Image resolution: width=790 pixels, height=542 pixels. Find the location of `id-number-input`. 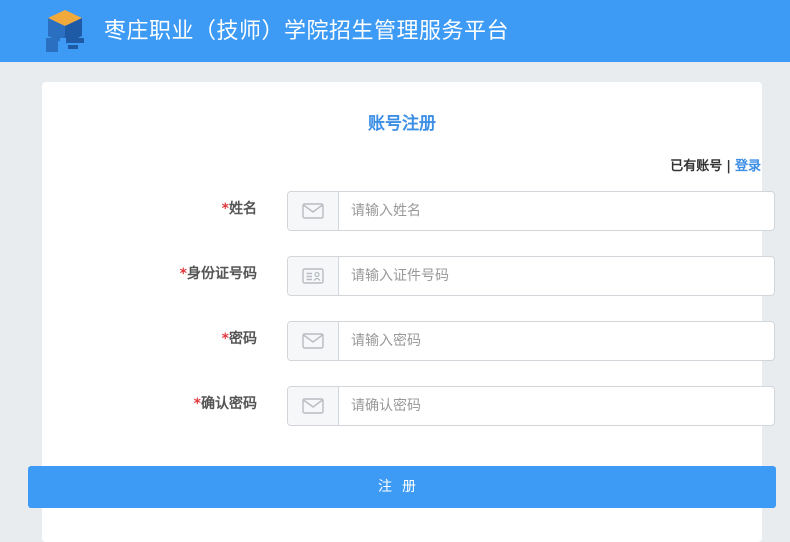

id-number-input is located at coordinates (555, 276).